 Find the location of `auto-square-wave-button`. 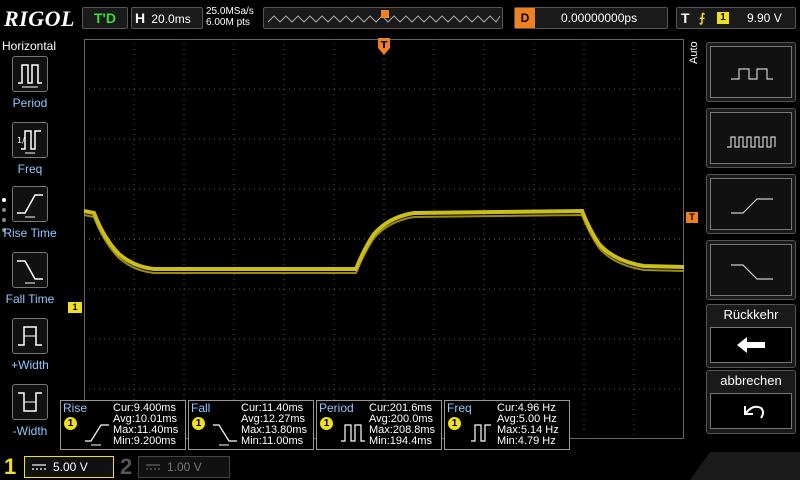

auto-square-wave-button is located at coordinates (751, 72).